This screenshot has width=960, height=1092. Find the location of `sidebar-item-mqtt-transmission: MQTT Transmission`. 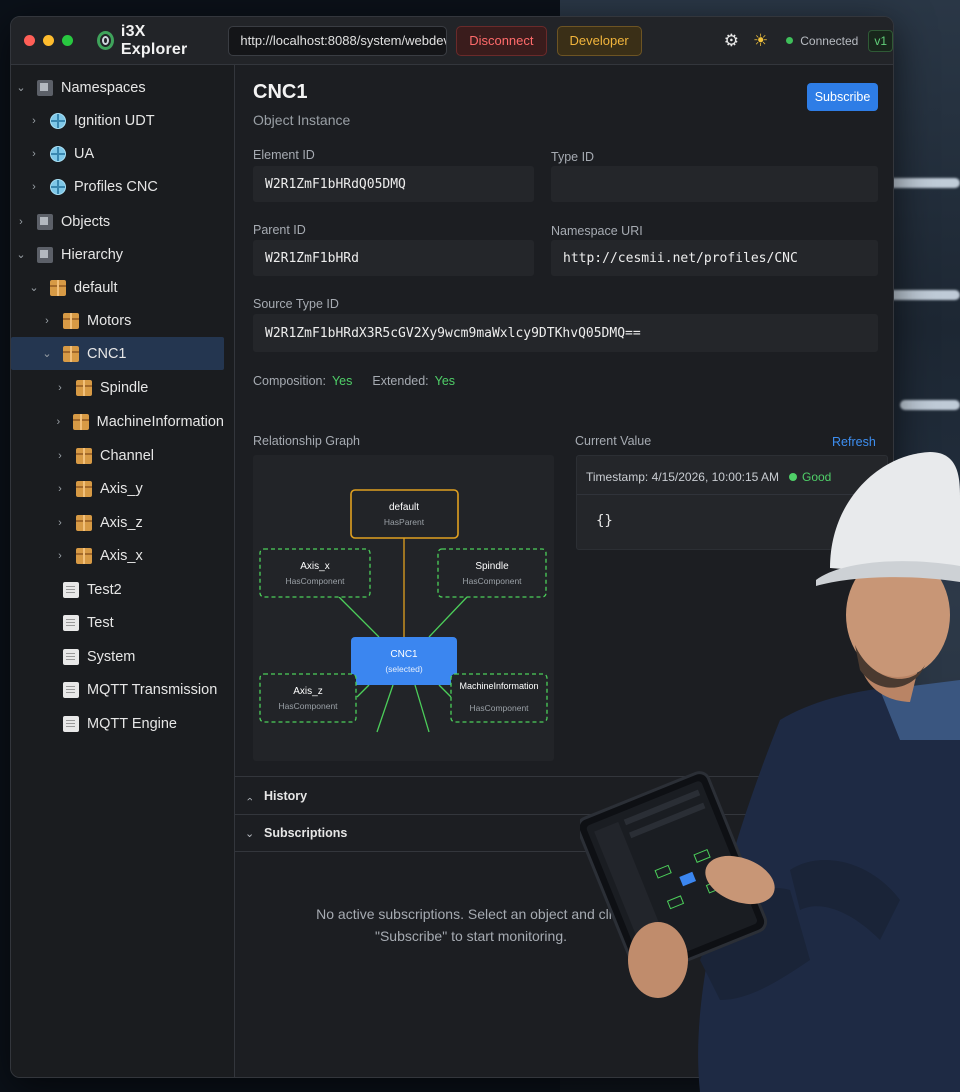

sidebar-item-mqtt-transmission: MQTT Transmission is located at coordinates (117, 689).